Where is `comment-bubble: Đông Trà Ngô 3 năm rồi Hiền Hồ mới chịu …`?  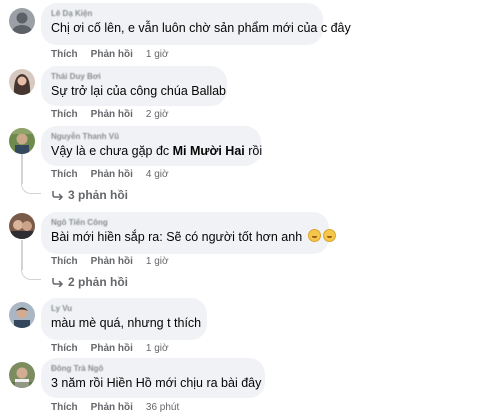 comment-bubble: Đông Trà Ngô 3 năm rồi Hiền Hồ mới chịu … is located at coordinates (153, 378).